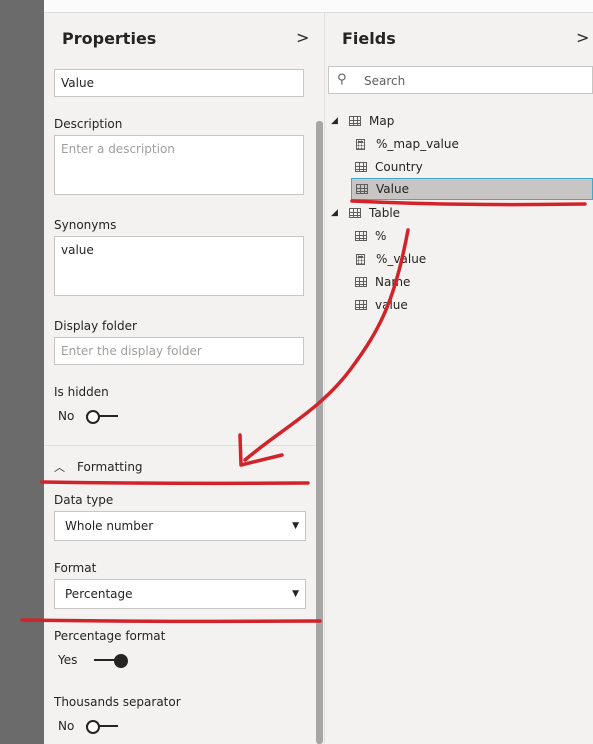 The width and height of the screenshot is (593, 744). What do you see at coordinates (417, 144) in the screenshot?
I see `field-label: %_map_value` at bounding box center [417, 144].